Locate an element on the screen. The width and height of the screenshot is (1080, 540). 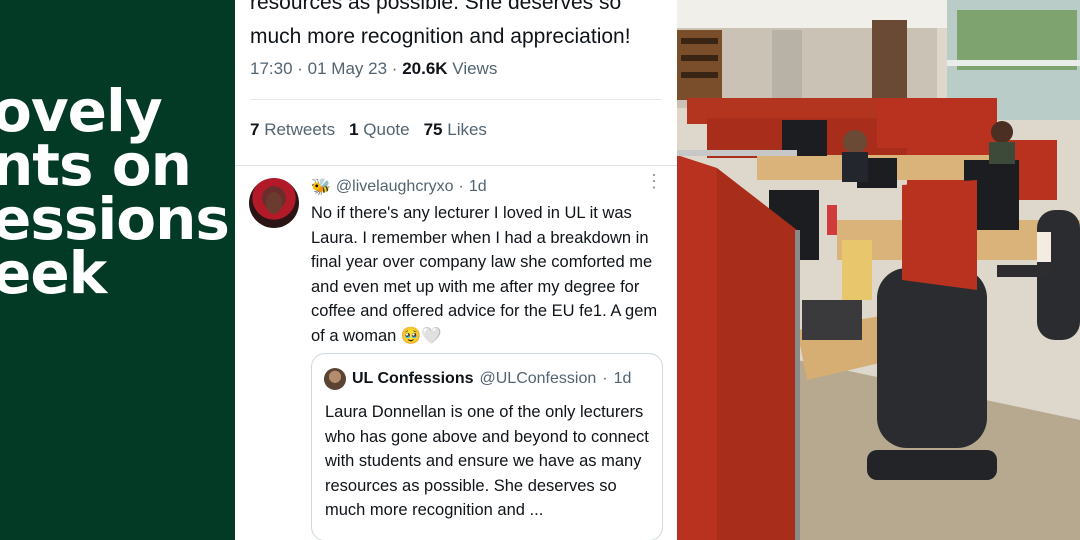
engagement-stats: 7 Retweets 1 Quote 75 Likes is located at coordinates (368, 130).